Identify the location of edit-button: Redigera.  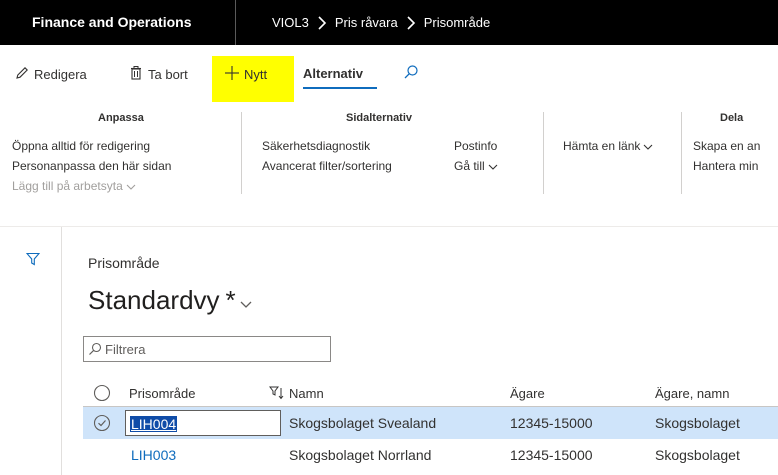
(50, 74).